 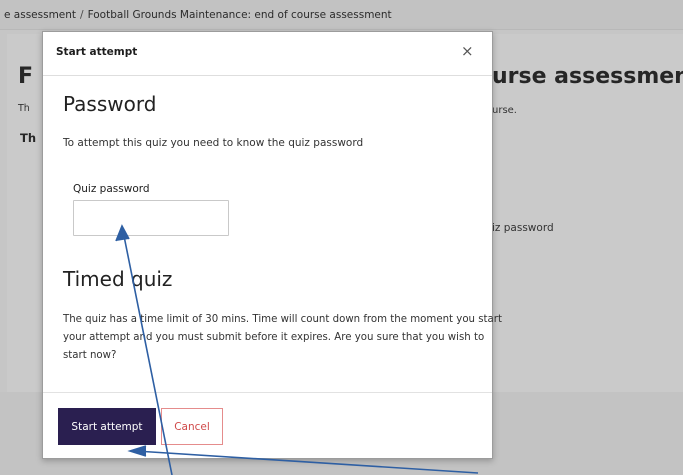 What do you see at coordinates (192, 426) in the screenshot?
I see `cancel-button: Cancel` at bounding box center [192, 426].